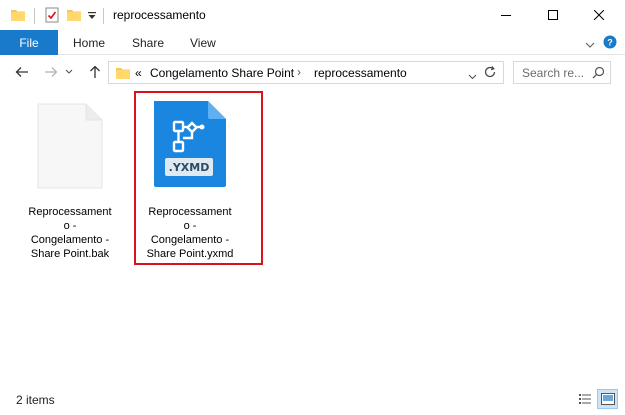 The width and height of the screenshot is (625, 415). I want to click on refresh-icon, so click(490, 73).